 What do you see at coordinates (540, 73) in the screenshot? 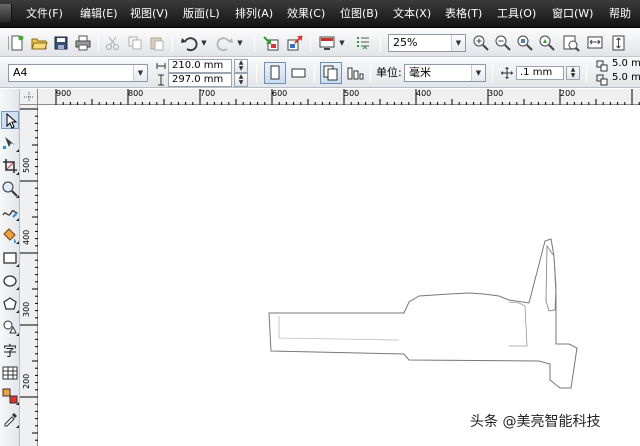
I see `nudge-distance-field: .1 mm` at bounding box center [540, 73].